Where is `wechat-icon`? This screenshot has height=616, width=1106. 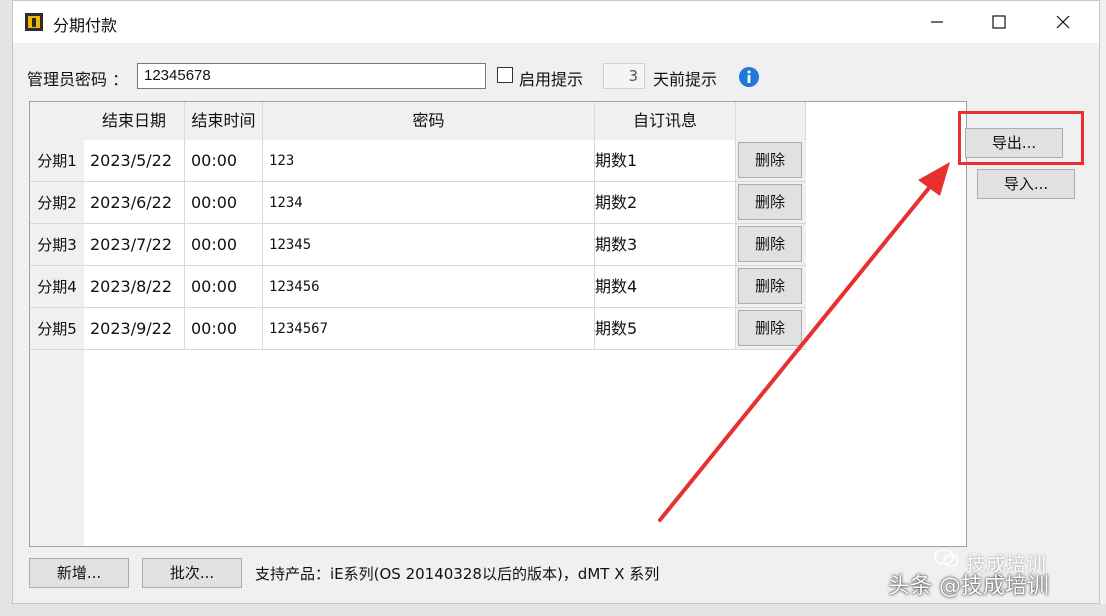
wechat-icon is located at coordinates (946, 558).